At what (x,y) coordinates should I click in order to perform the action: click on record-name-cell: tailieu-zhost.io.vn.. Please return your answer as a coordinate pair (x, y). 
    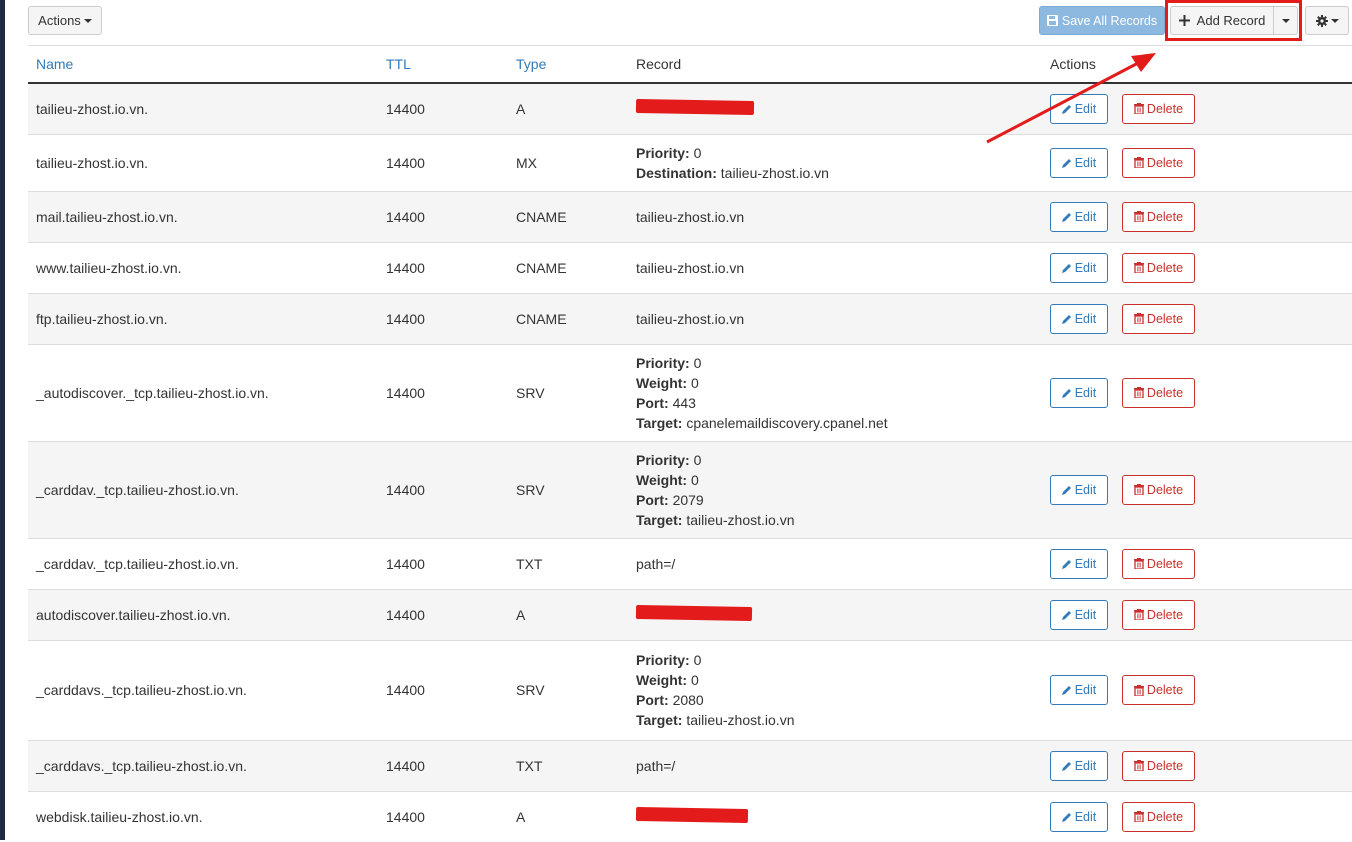
    Looking at the image, I should click on (203, 162).